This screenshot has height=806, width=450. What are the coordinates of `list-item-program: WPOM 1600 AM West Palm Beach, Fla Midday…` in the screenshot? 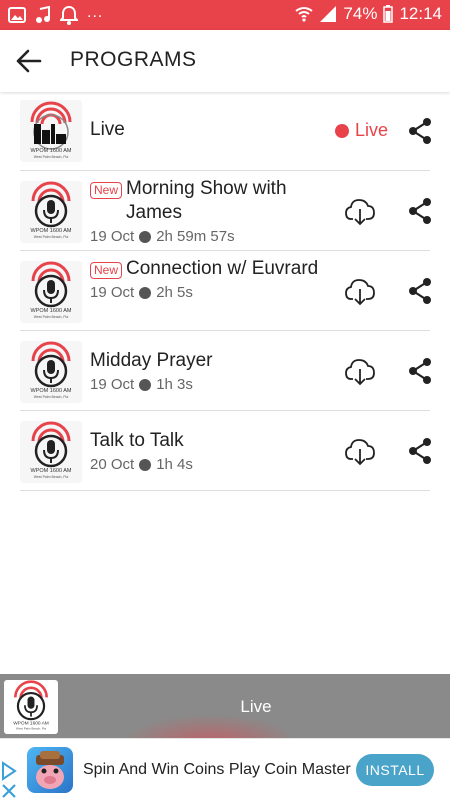 It's located at (226, 371).